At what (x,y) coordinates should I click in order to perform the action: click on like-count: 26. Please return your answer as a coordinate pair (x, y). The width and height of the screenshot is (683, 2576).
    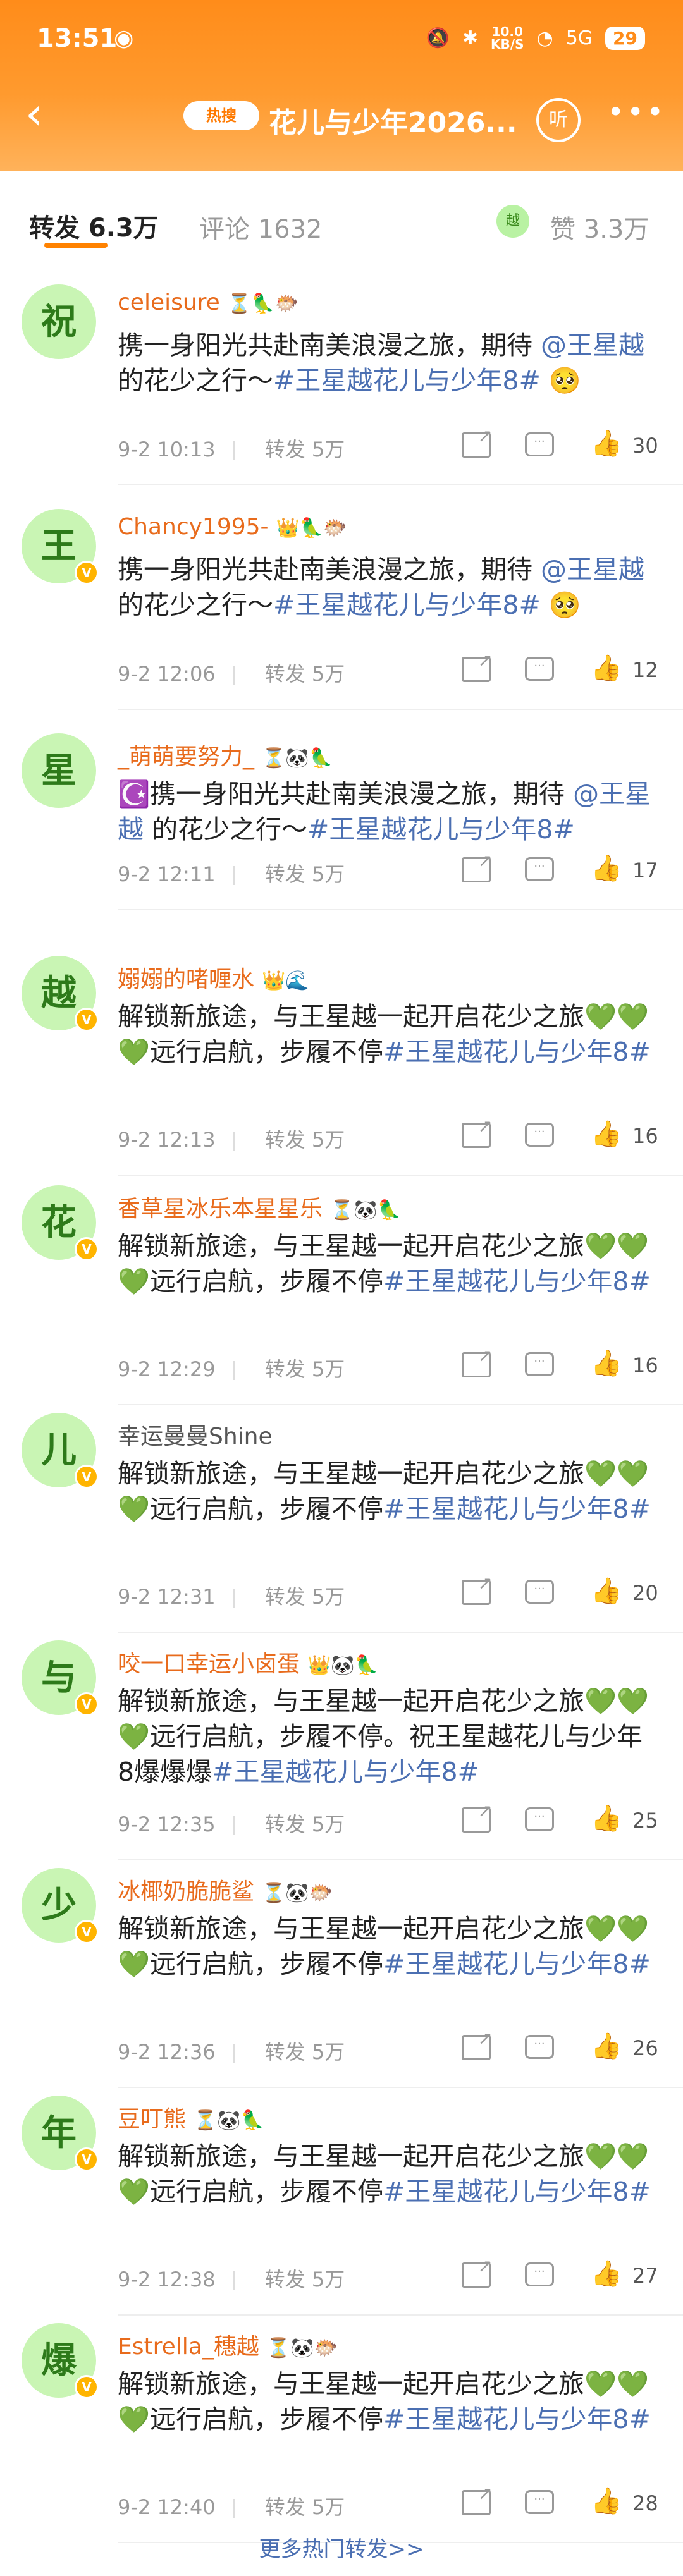
    Looking at the image, I should click on (645, 2048).